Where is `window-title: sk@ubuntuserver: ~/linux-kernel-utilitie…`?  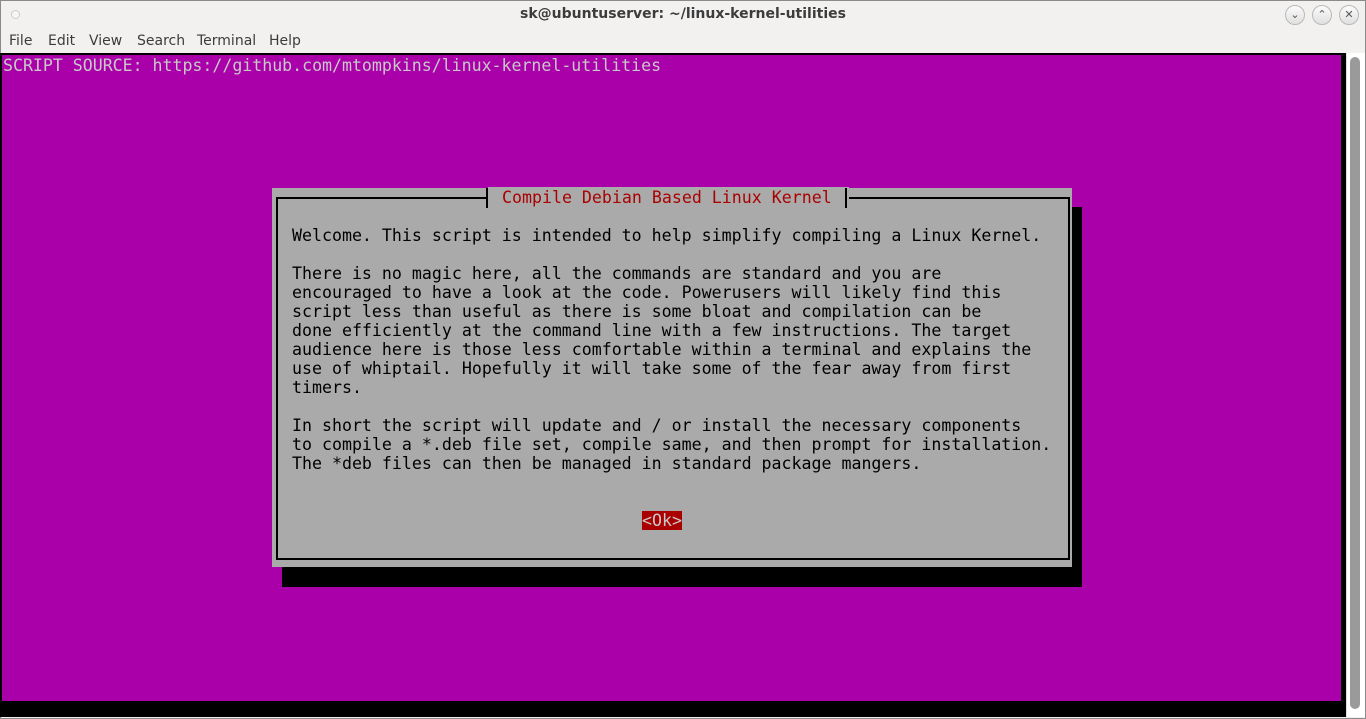
window-title: sk@ubuntuserver: ~/linux-kernel-utilitie… is located at coordinates (683, 14).